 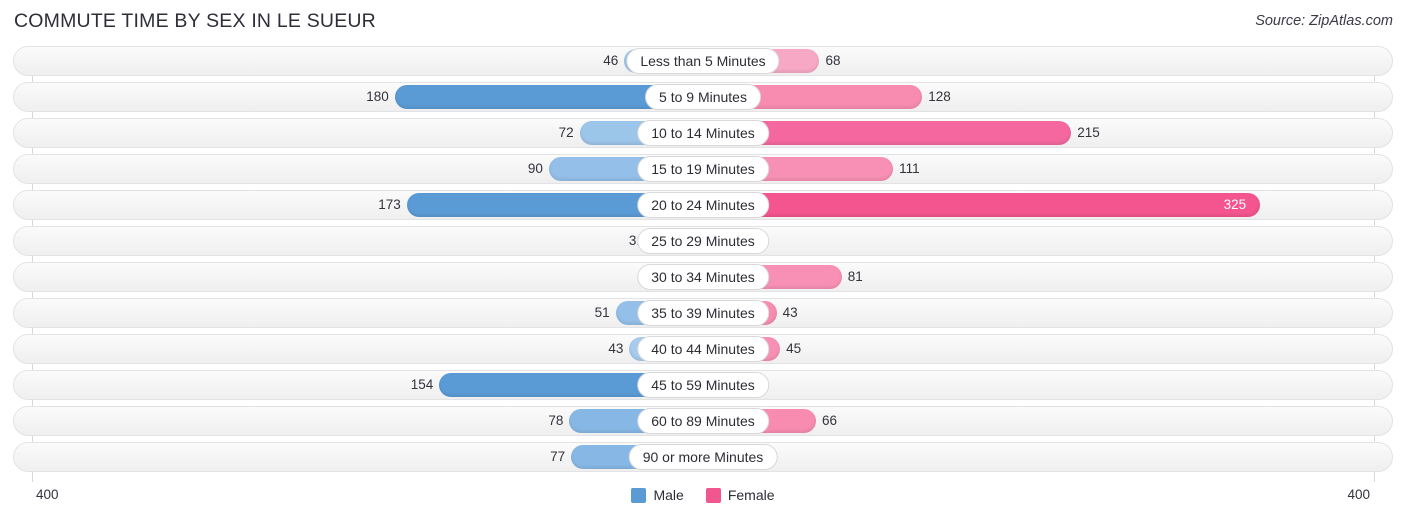 I want to click on category-label: 40 to 44 Minutes, so click(x=703, y=349).